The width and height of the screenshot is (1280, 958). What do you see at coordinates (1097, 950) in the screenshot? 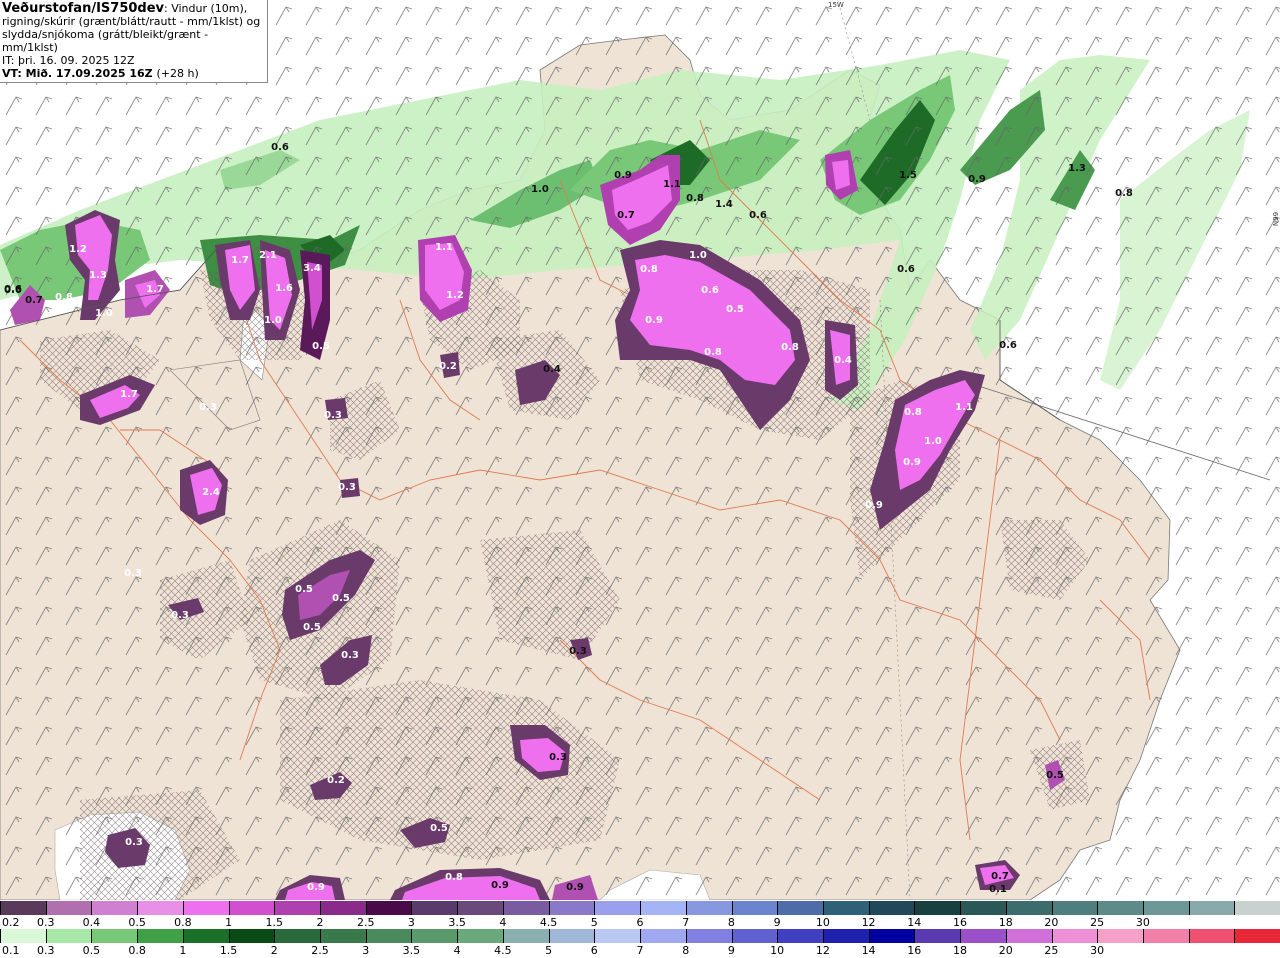
I see `rain-legend-tick: 30` at bounding box center [1097, 950].